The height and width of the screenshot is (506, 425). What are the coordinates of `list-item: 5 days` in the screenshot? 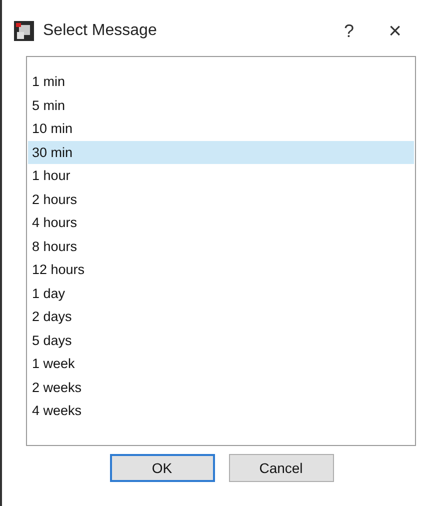 It's located at (221, 340).